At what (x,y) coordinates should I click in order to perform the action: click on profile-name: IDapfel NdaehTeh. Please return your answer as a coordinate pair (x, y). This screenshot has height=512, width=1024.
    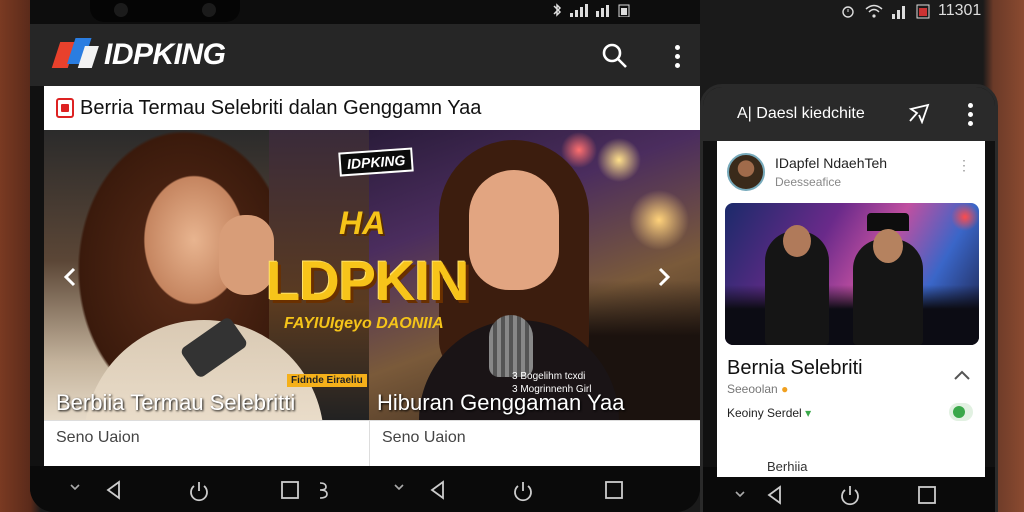
    Looking at the image, I should click on (831, 163).